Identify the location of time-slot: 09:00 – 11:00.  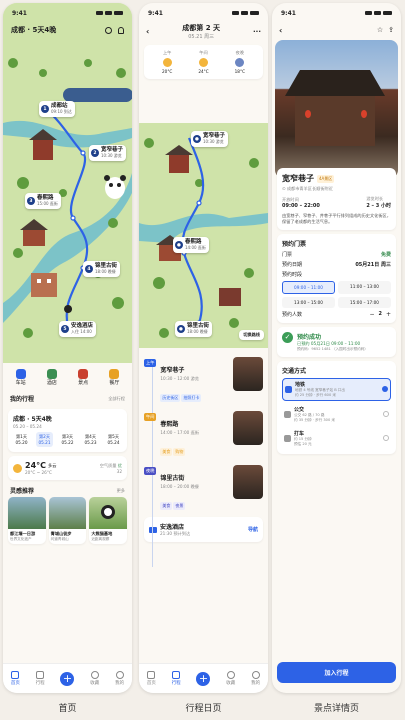
(308, 287).